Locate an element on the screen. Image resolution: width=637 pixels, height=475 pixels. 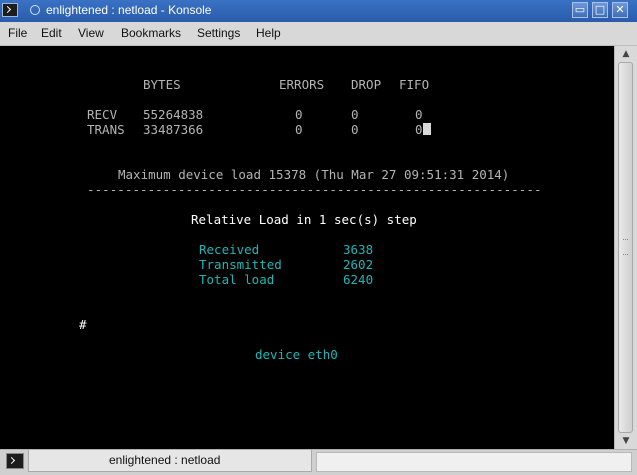
new-tab-terminal-icon is located at coordinates (15, 461).